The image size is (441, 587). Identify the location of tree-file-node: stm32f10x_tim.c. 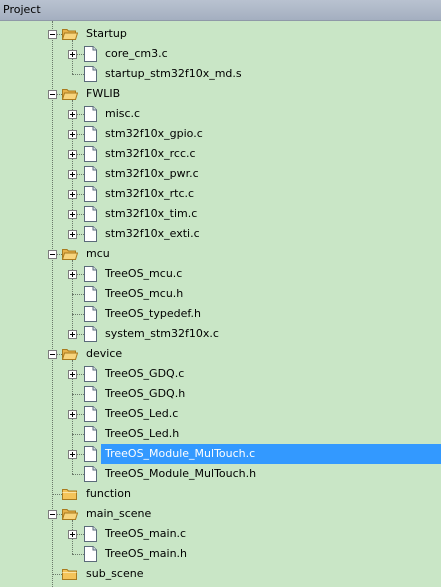
(220, 214).